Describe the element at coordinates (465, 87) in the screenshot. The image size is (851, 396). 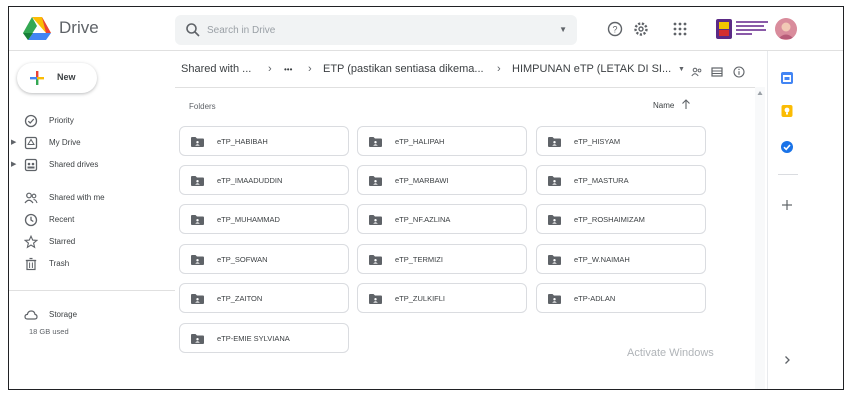
I see `main-divider` at that location.